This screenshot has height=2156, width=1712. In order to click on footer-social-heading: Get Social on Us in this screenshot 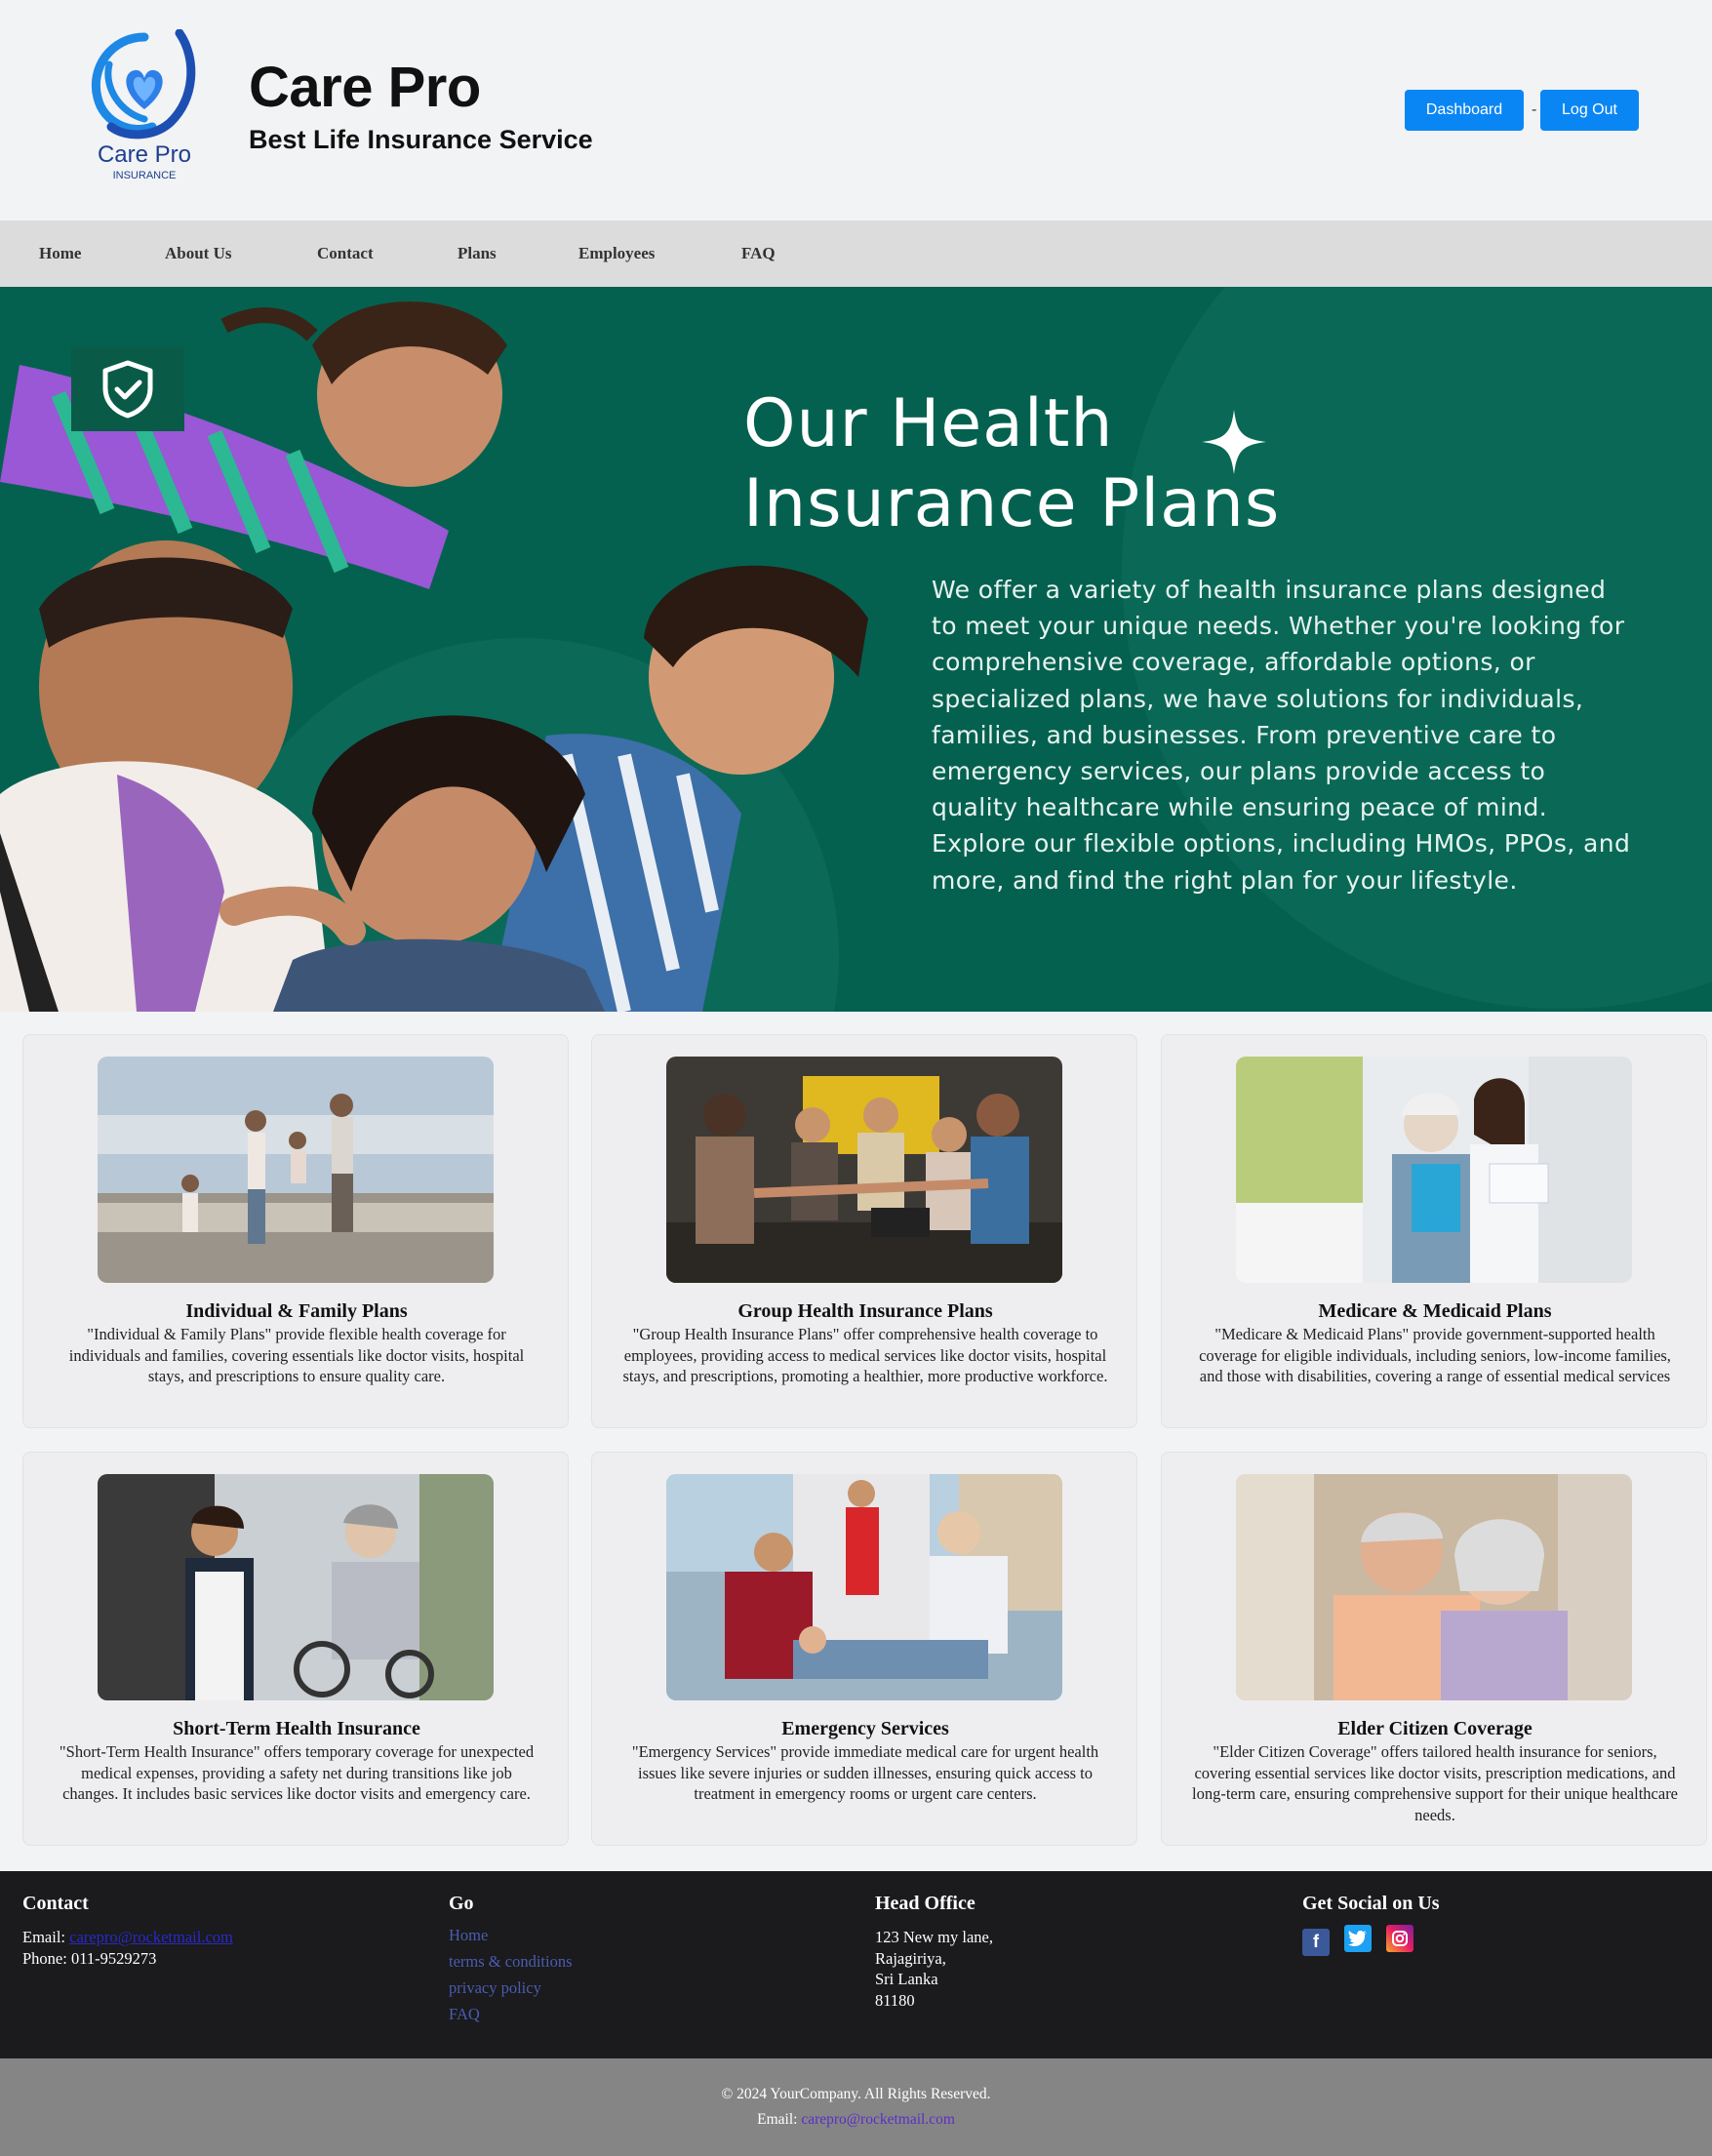, I will do `click(1371, 1903)`.